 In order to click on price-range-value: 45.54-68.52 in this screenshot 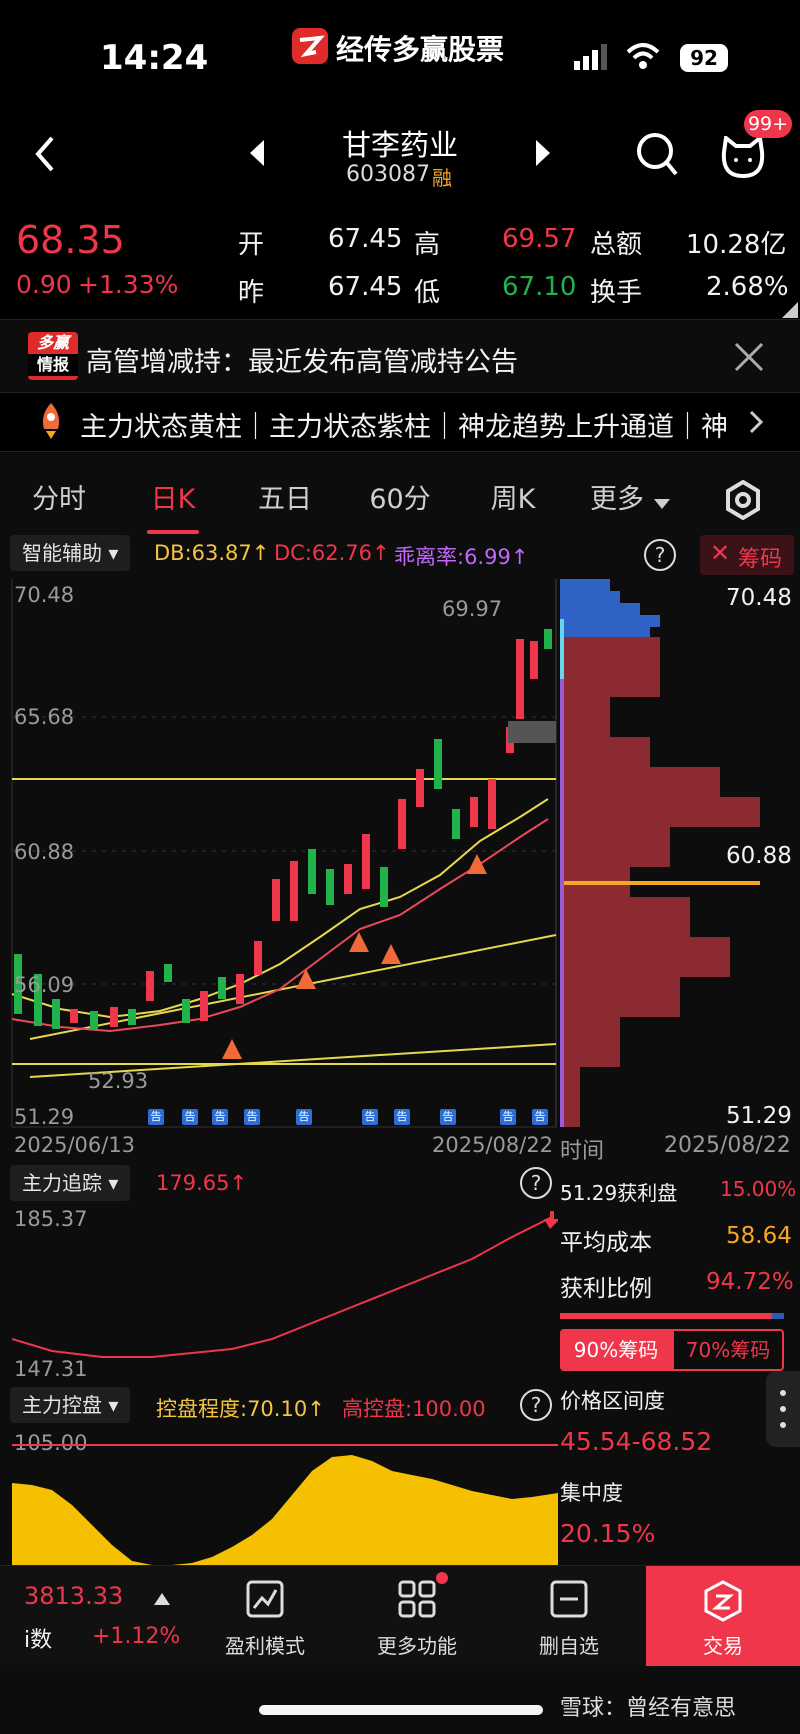, I will do `click(636, 1441)`.